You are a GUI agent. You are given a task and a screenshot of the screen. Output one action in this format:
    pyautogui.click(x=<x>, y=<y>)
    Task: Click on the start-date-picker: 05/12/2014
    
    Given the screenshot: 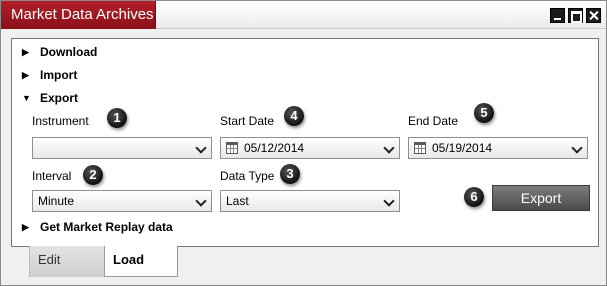 What is the action you would take?
    pyautogui.click(x=310, y=148)
    